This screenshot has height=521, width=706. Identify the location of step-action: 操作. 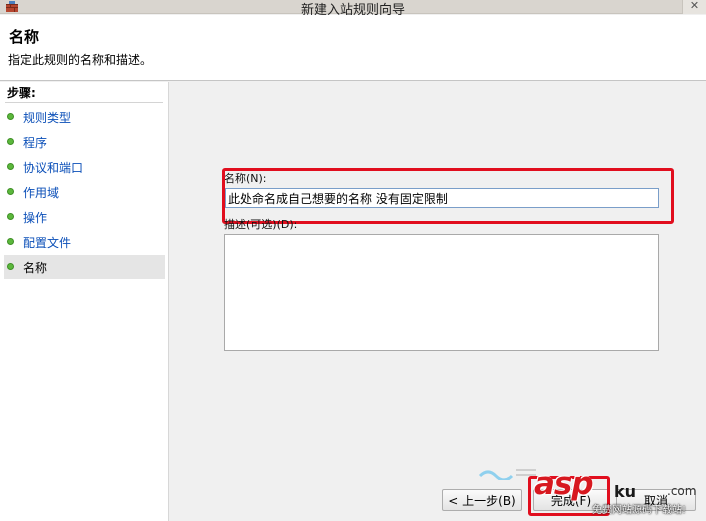
(84, 217).